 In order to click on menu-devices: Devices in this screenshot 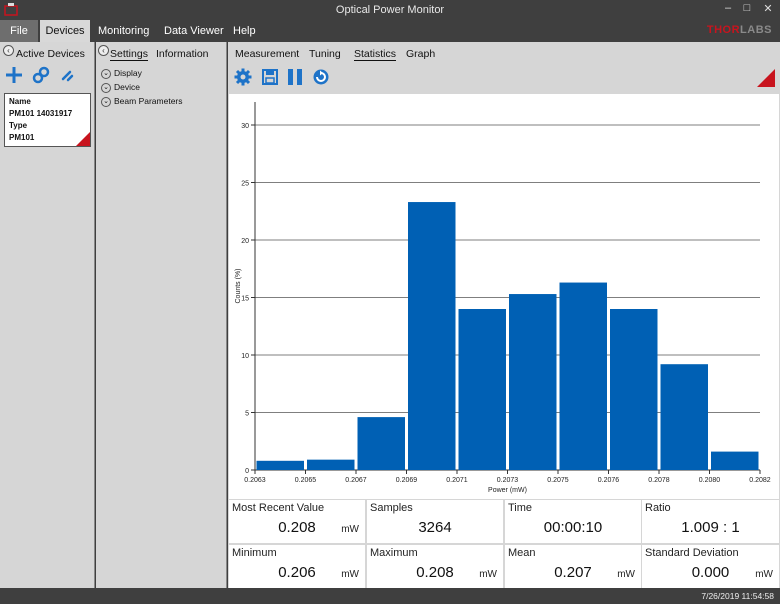, I will do `click(65, 31)`.